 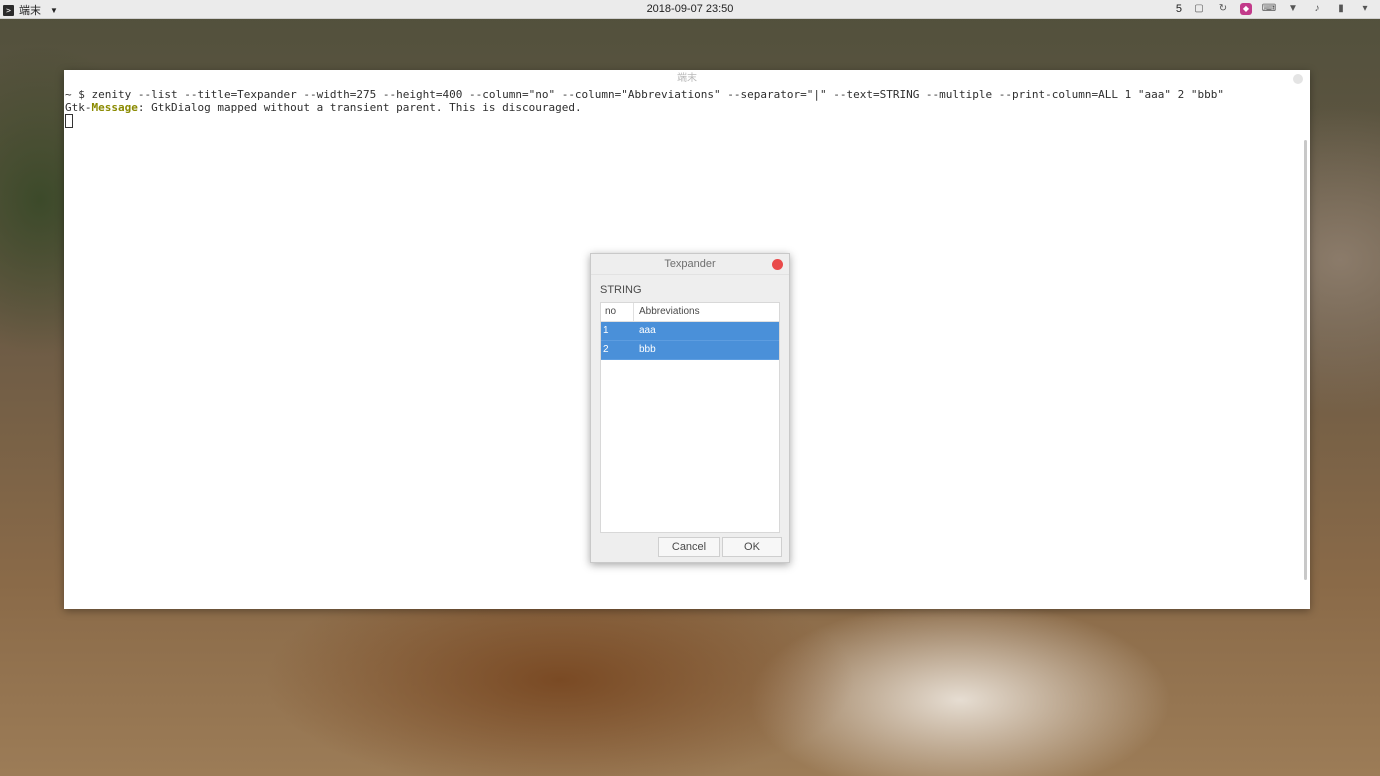 What do you see at coordinates (1269, 8) in the screenshot?
I see `keyboard-icon: ⌨` at bounding box center [1269, 8].